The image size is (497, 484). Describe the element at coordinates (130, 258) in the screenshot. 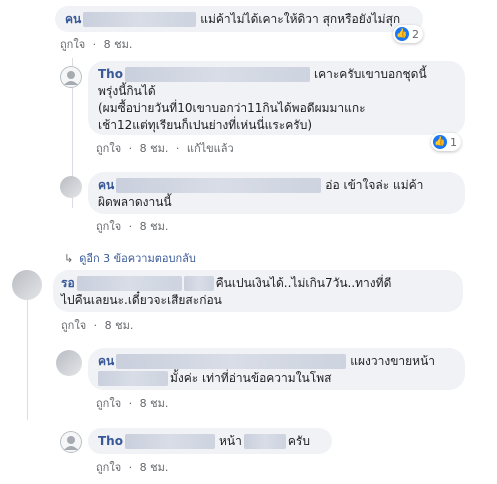

I see `more-replies-link: ↳ ดูอีก 3 ข้อความตอบกลับ` at that location.